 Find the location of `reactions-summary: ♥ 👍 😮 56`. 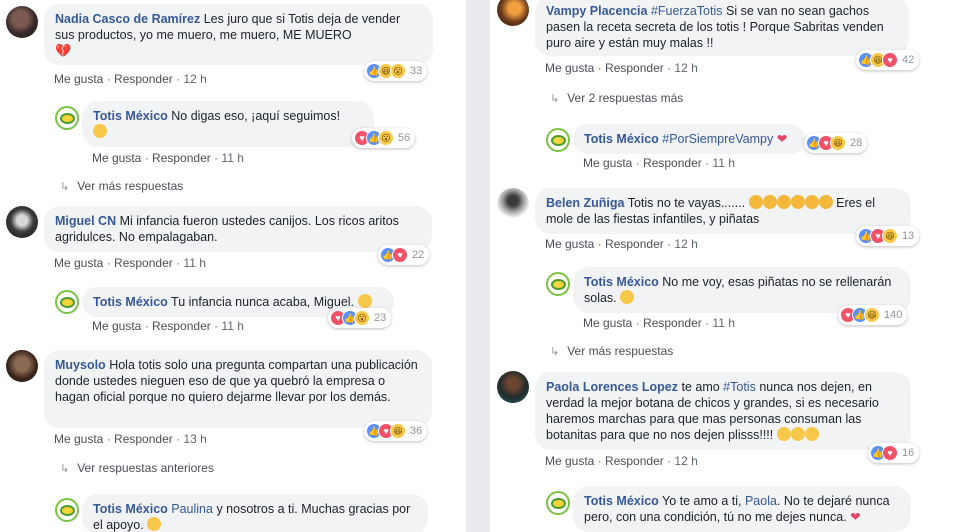

reactions-summary: ♥ 👍 😮 56 is located at coordinates (384, 138).